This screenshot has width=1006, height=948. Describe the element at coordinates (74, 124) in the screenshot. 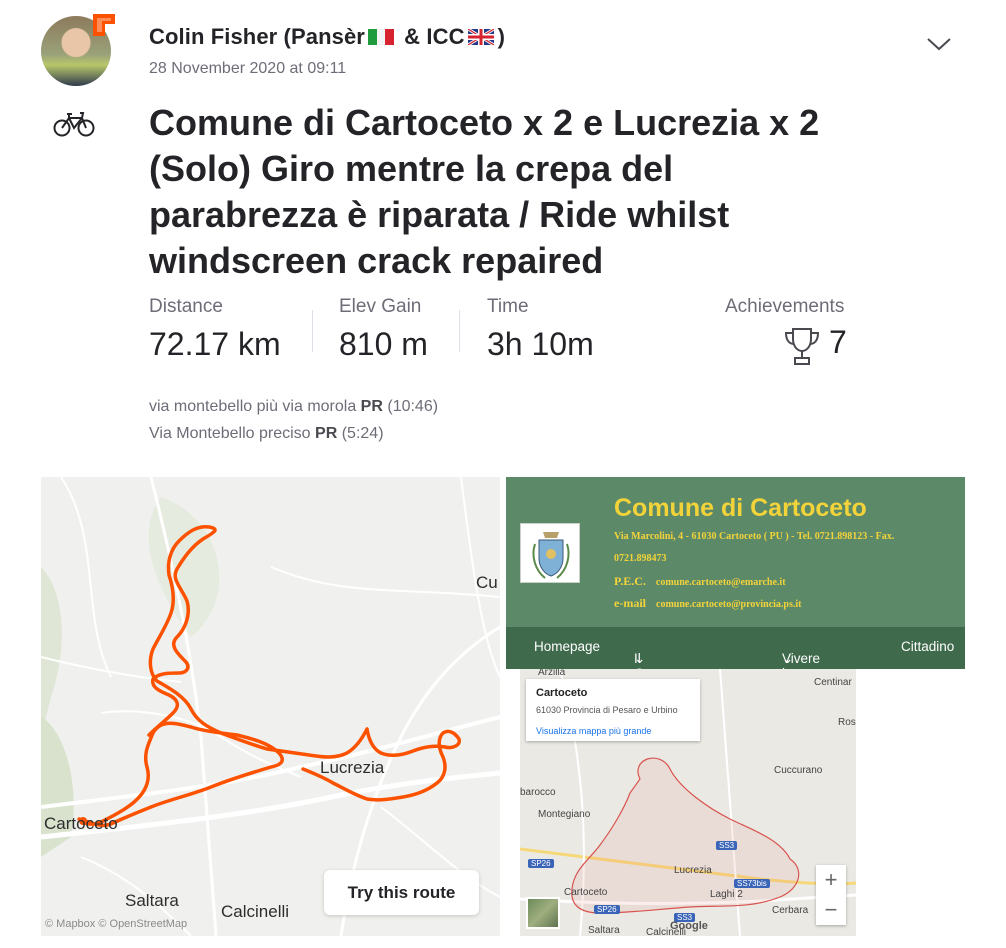

I see `bike-icon` at that location.